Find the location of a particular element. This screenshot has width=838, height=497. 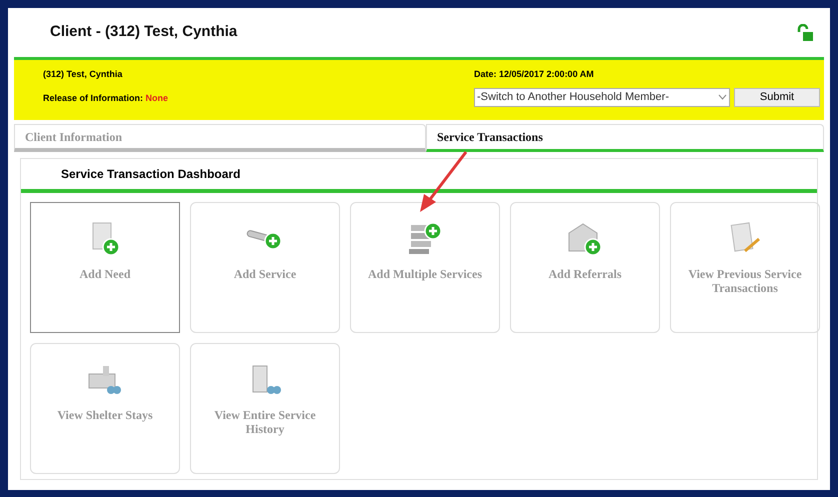

padlock-icon is located at coordinates (805, 33).